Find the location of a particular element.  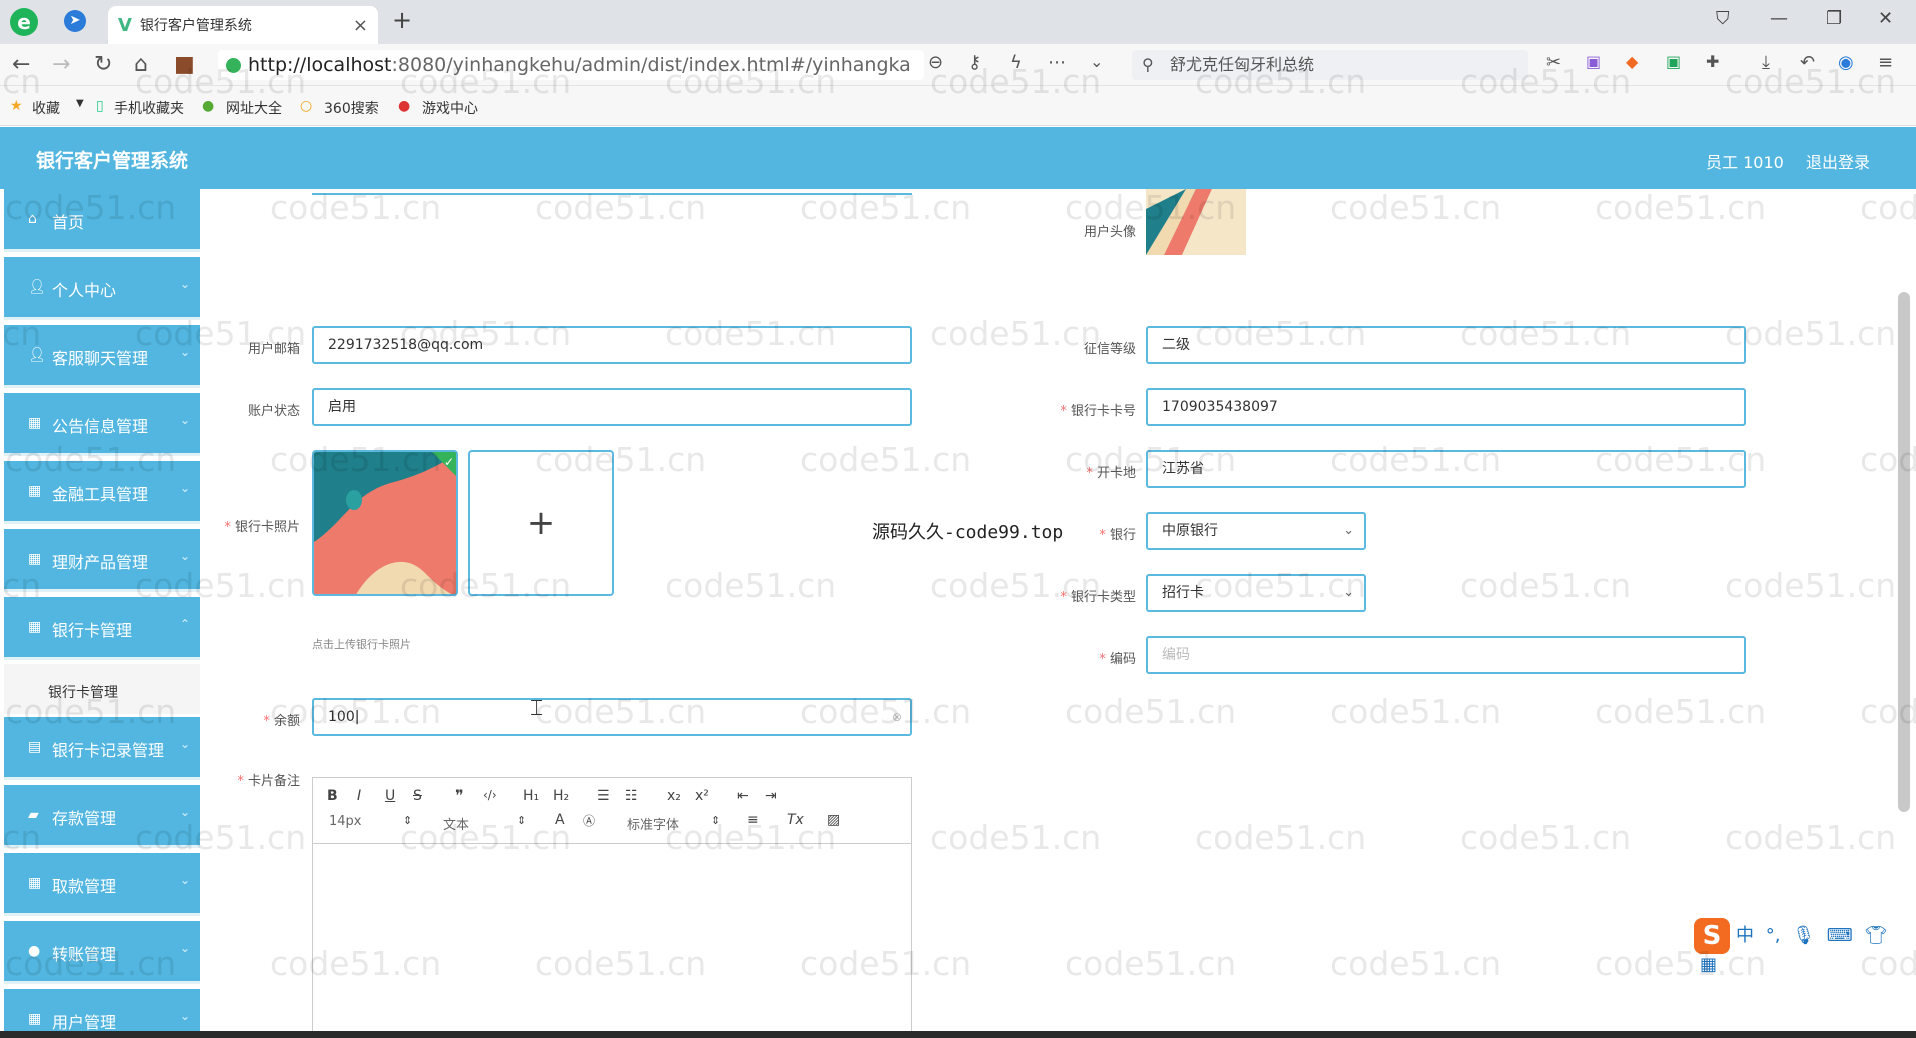

underline-icon: U is located at coordinates (390, 796).